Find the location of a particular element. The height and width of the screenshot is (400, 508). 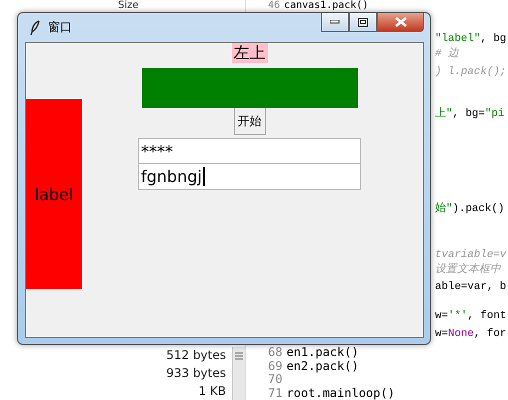

line-number: 46 is located at coordinates (274, 5).